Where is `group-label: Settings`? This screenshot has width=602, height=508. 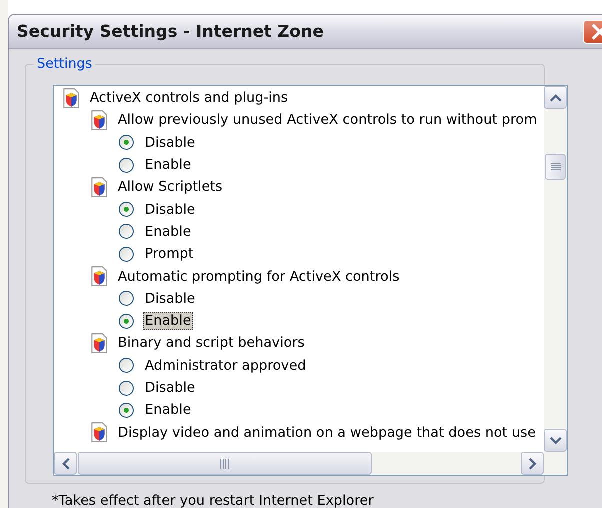
group-label: Settings is located at coordinates (65, 64).